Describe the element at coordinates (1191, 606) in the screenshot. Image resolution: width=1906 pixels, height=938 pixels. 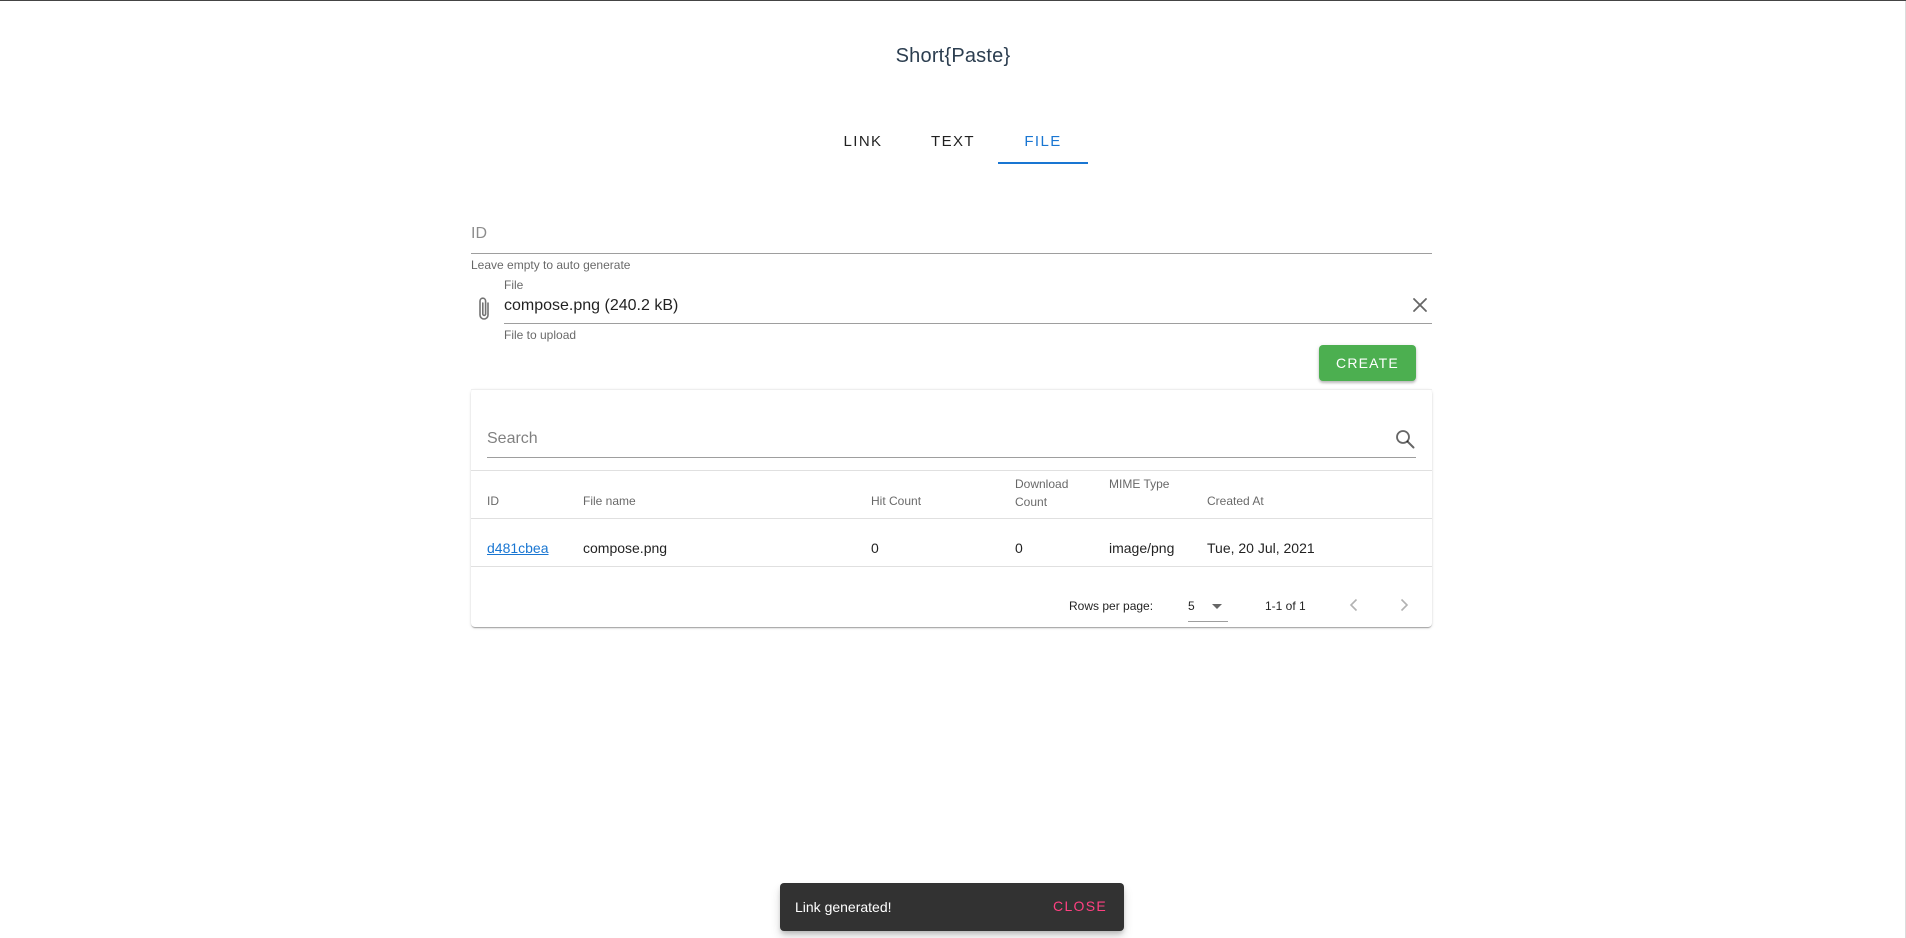
I see `rows-per-page-value: 5` at that location.